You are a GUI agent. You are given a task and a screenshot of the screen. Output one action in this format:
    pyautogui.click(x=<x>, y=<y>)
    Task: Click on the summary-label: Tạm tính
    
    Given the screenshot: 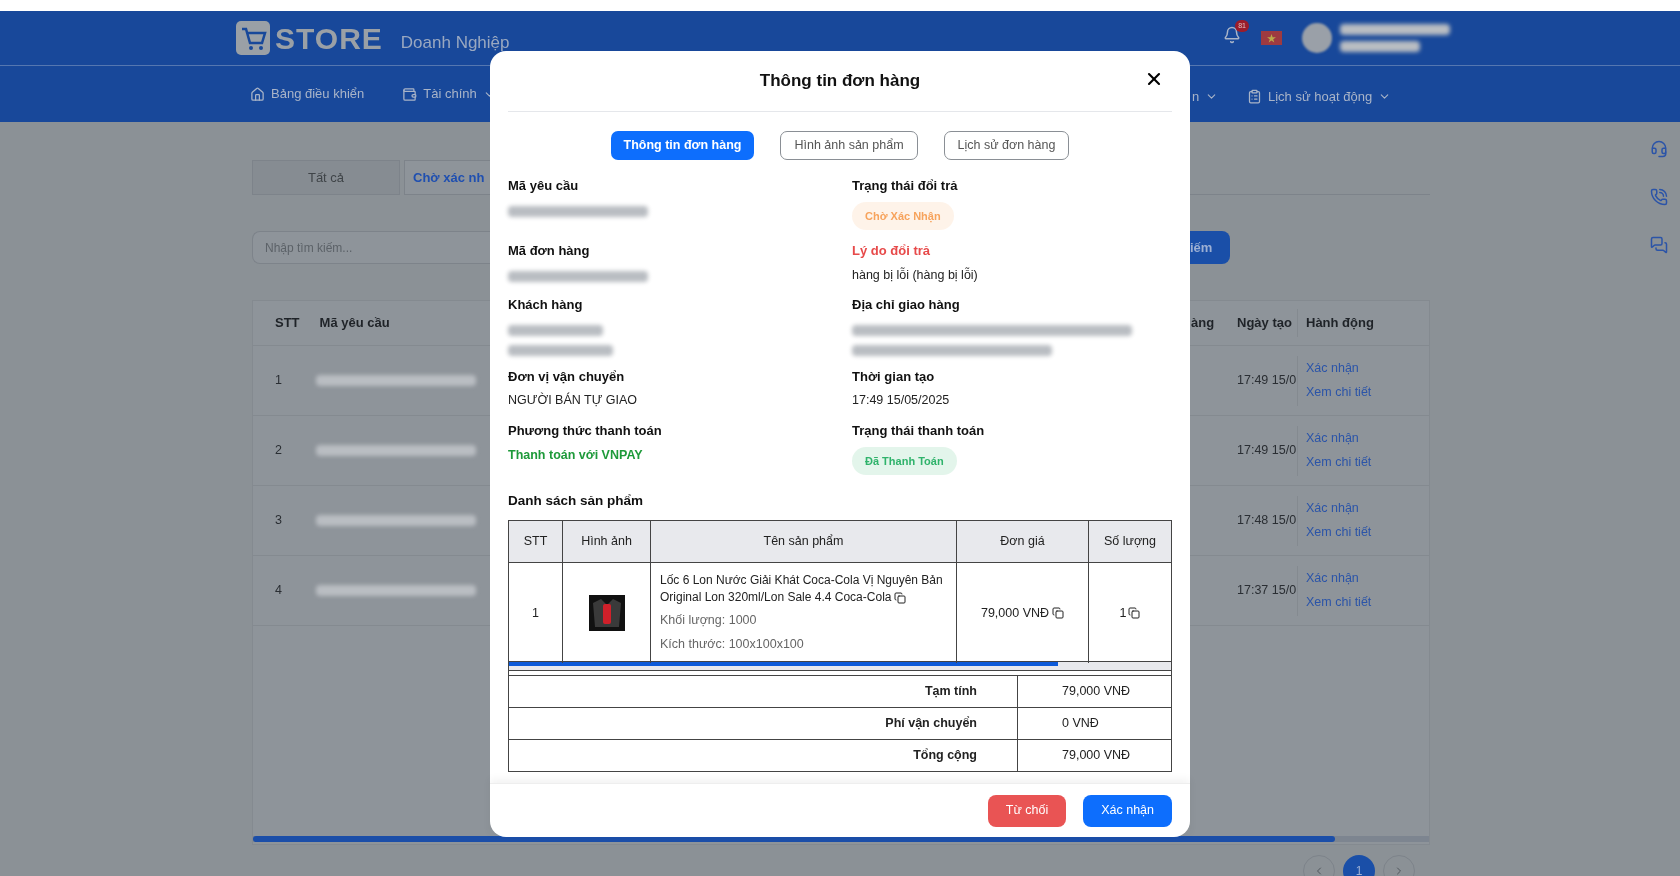 What is the action you would take?
    pyautogui.click(x=763, y=692)
    